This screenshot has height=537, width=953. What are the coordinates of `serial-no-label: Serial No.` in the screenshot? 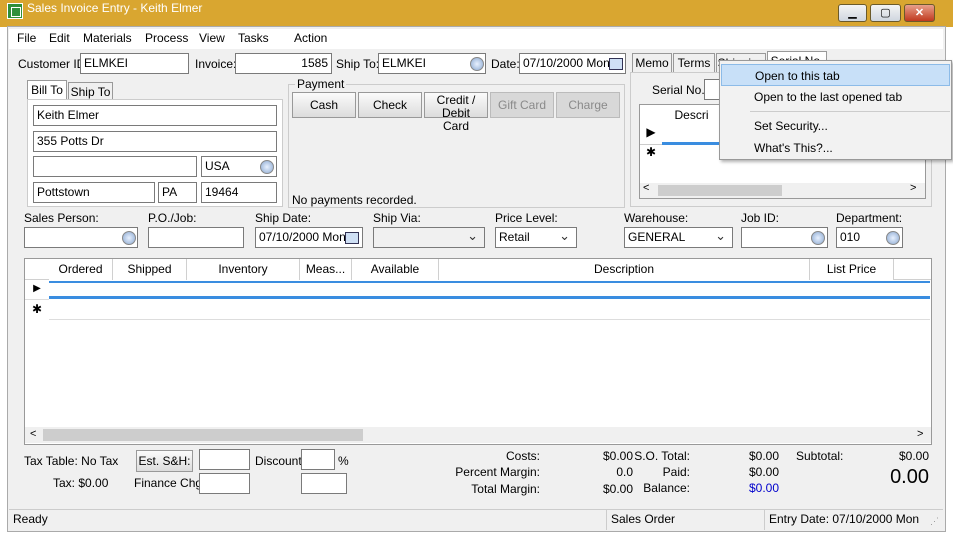 It's located at (678, 90).